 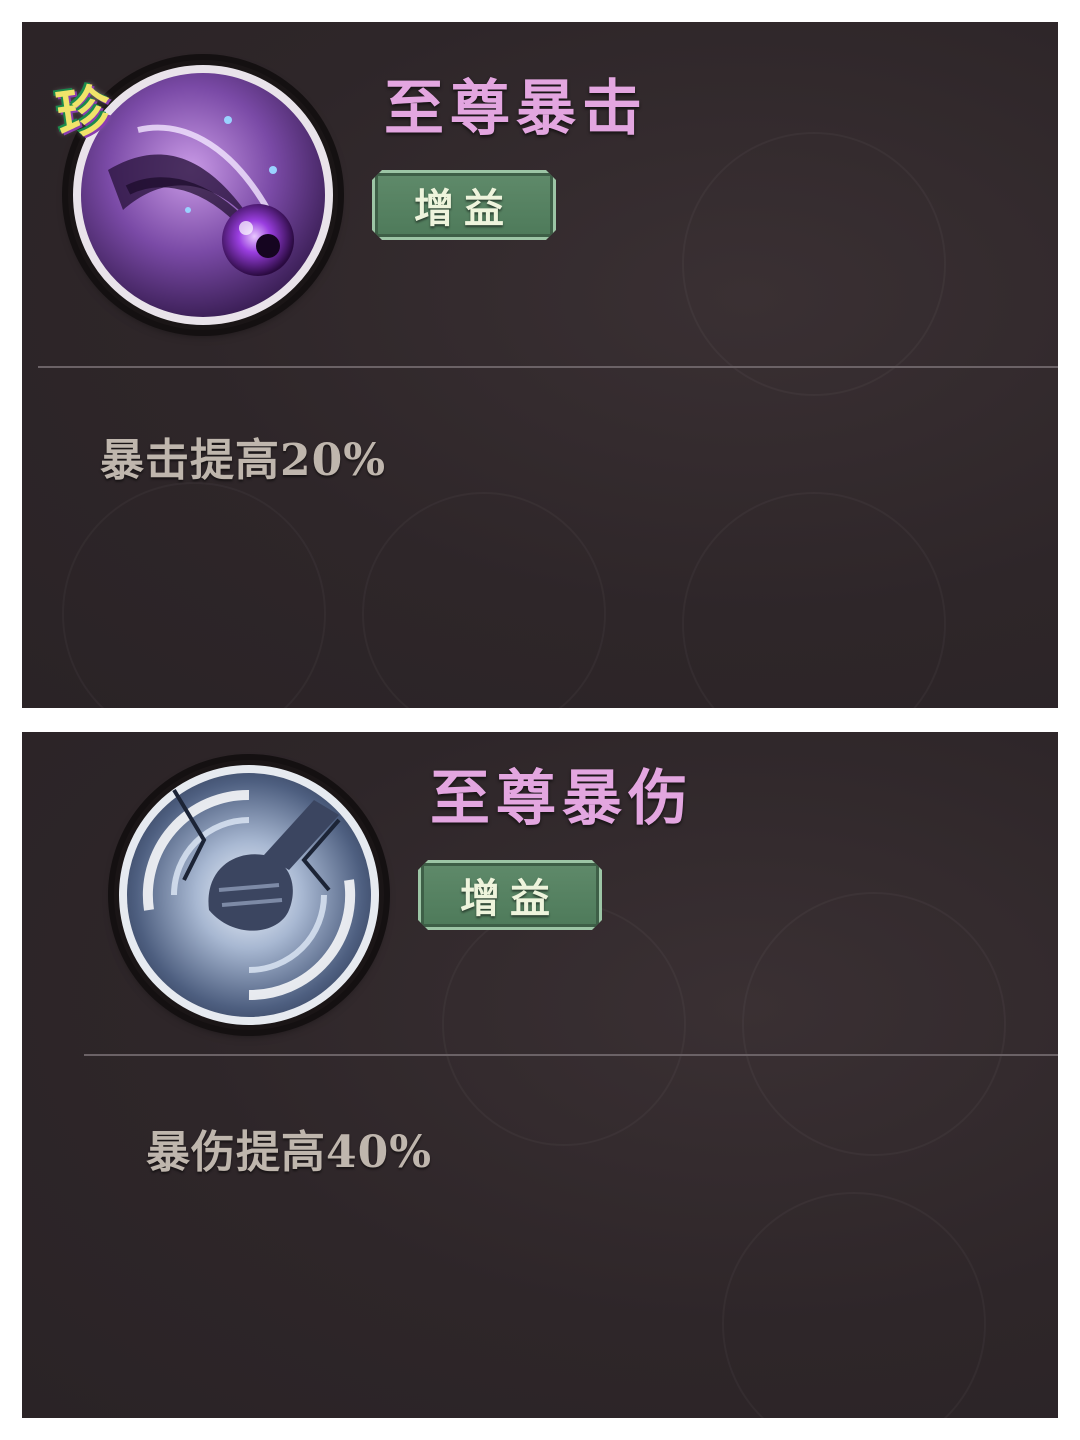 What do you see at coordinates (83, 112) in the screenshot?
I see `rare-badge: 珍` at bounding box center [83, 112].